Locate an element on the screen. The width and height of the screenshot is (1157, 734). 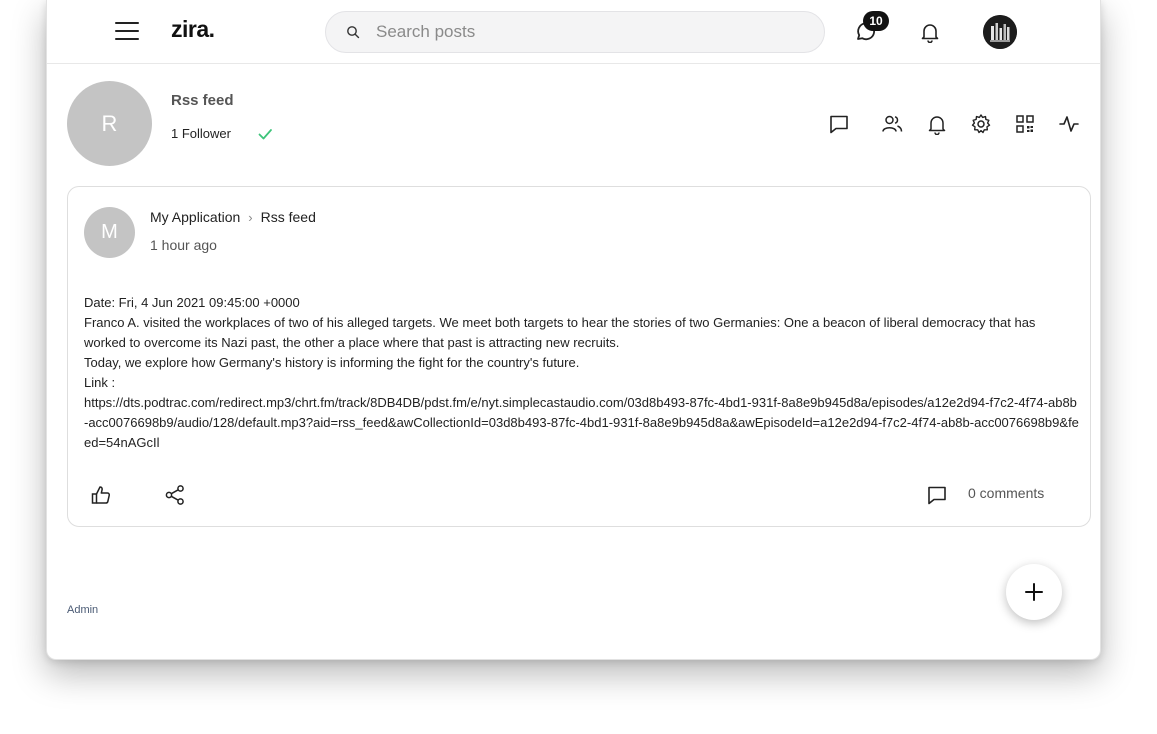
top-navbar: zira. 10 is located at coordinates (573, 32).